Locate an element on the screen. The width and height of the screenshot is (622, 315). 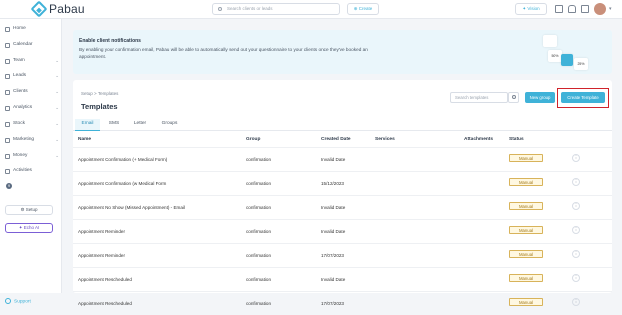
support-label: Support is located at coordinates (22, 302).